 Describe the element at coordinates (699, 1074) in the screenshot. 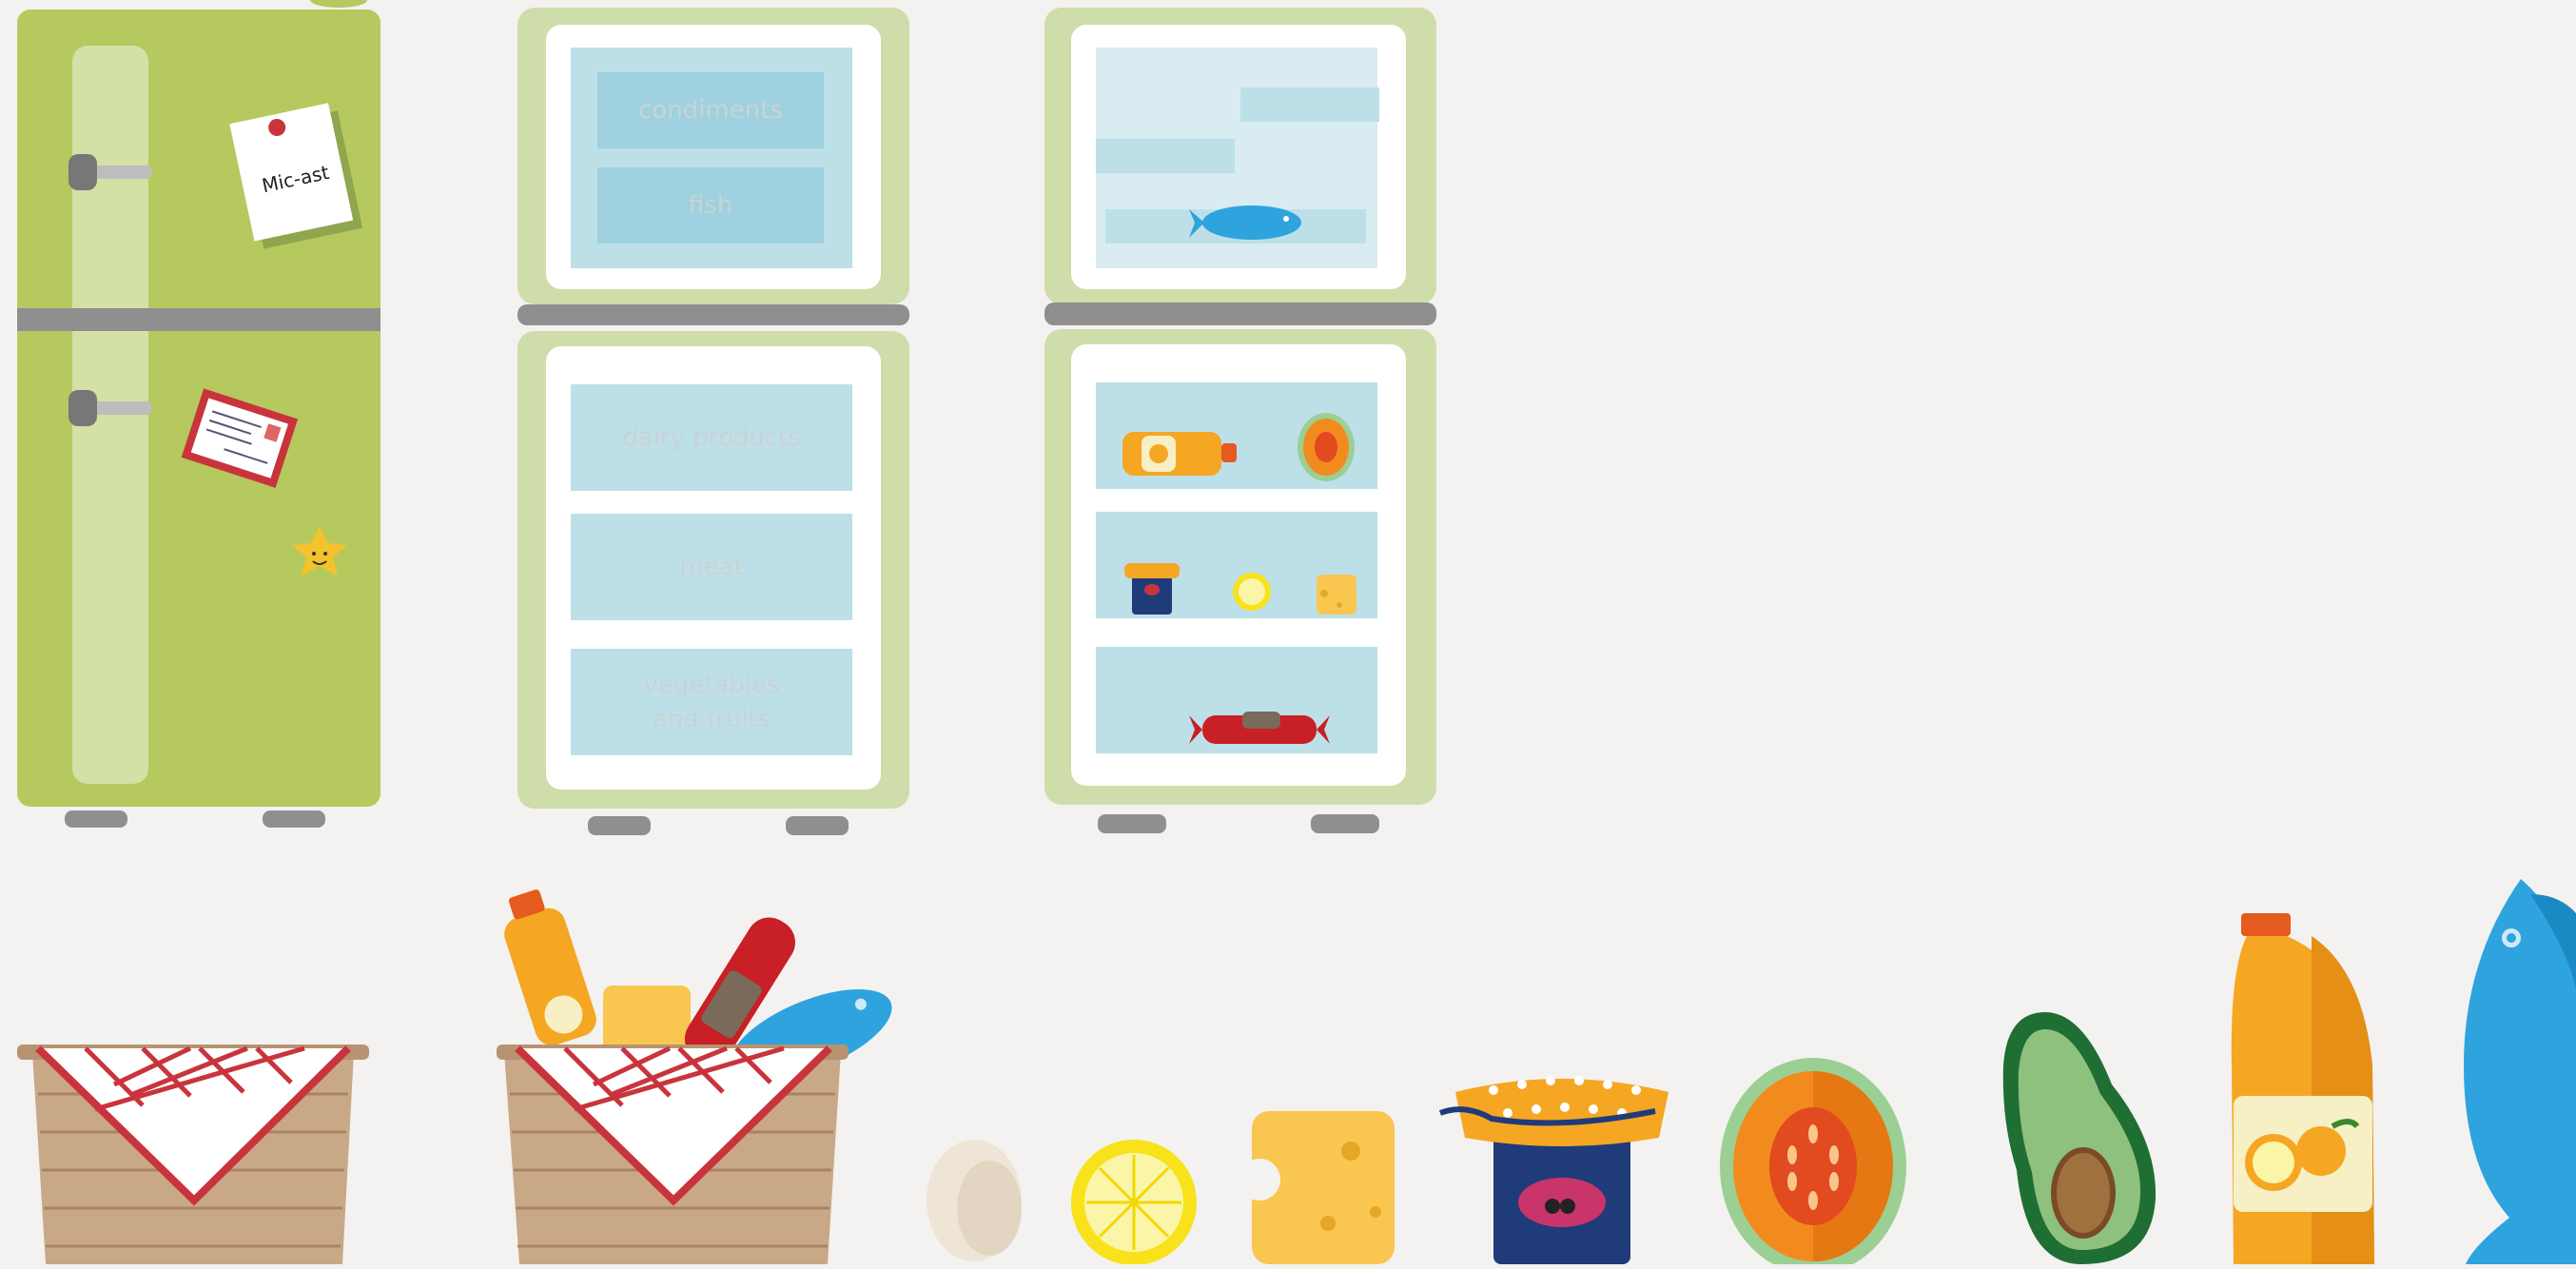

I see `basket-full` at that location.